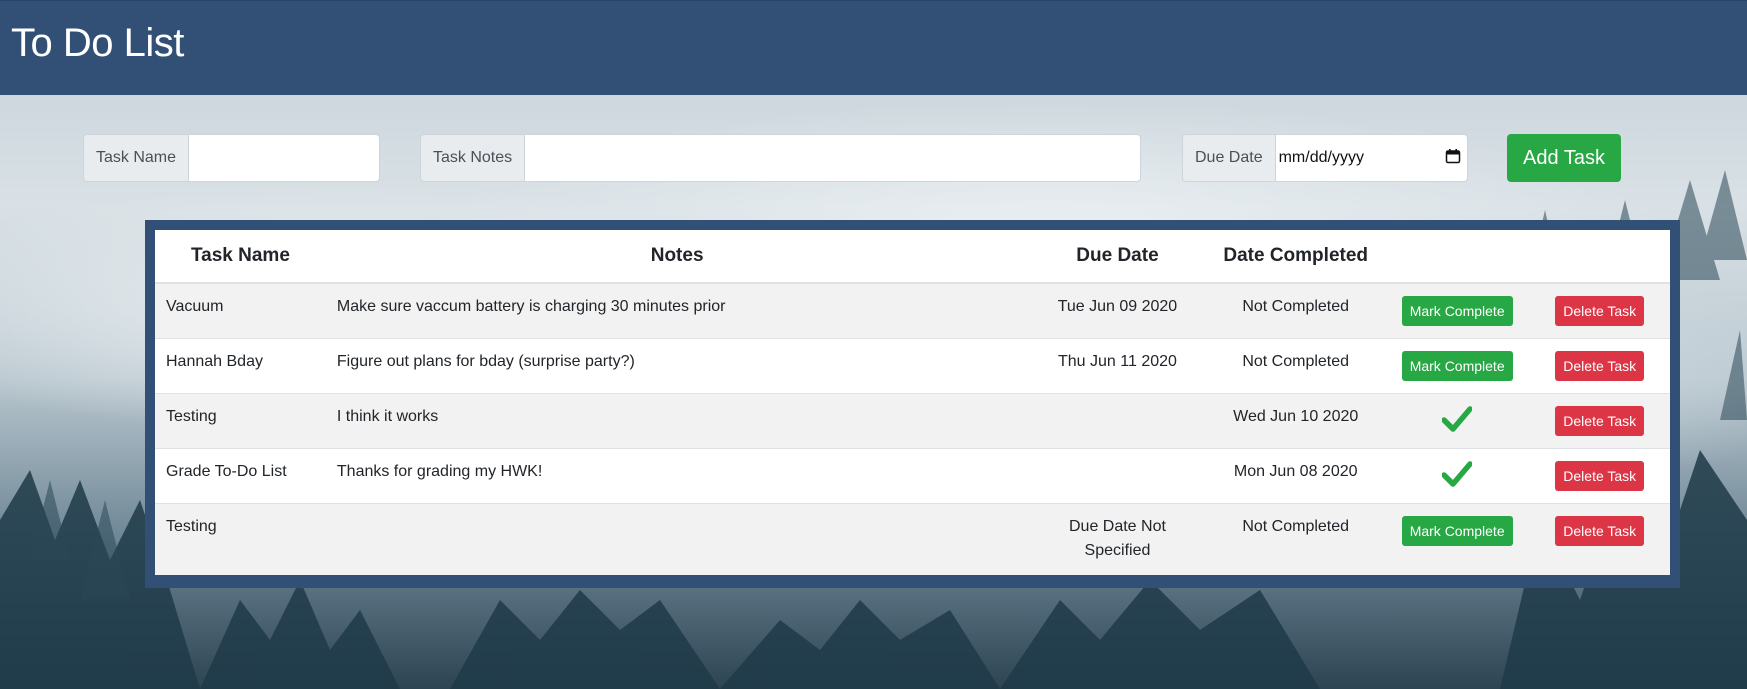 This screenshot has width=1747, height=689. What do you see at coordinates (240, 365) in the screenshot?
I see `task-name-cell: Hannah Bday` at bounding box center [240, 365].